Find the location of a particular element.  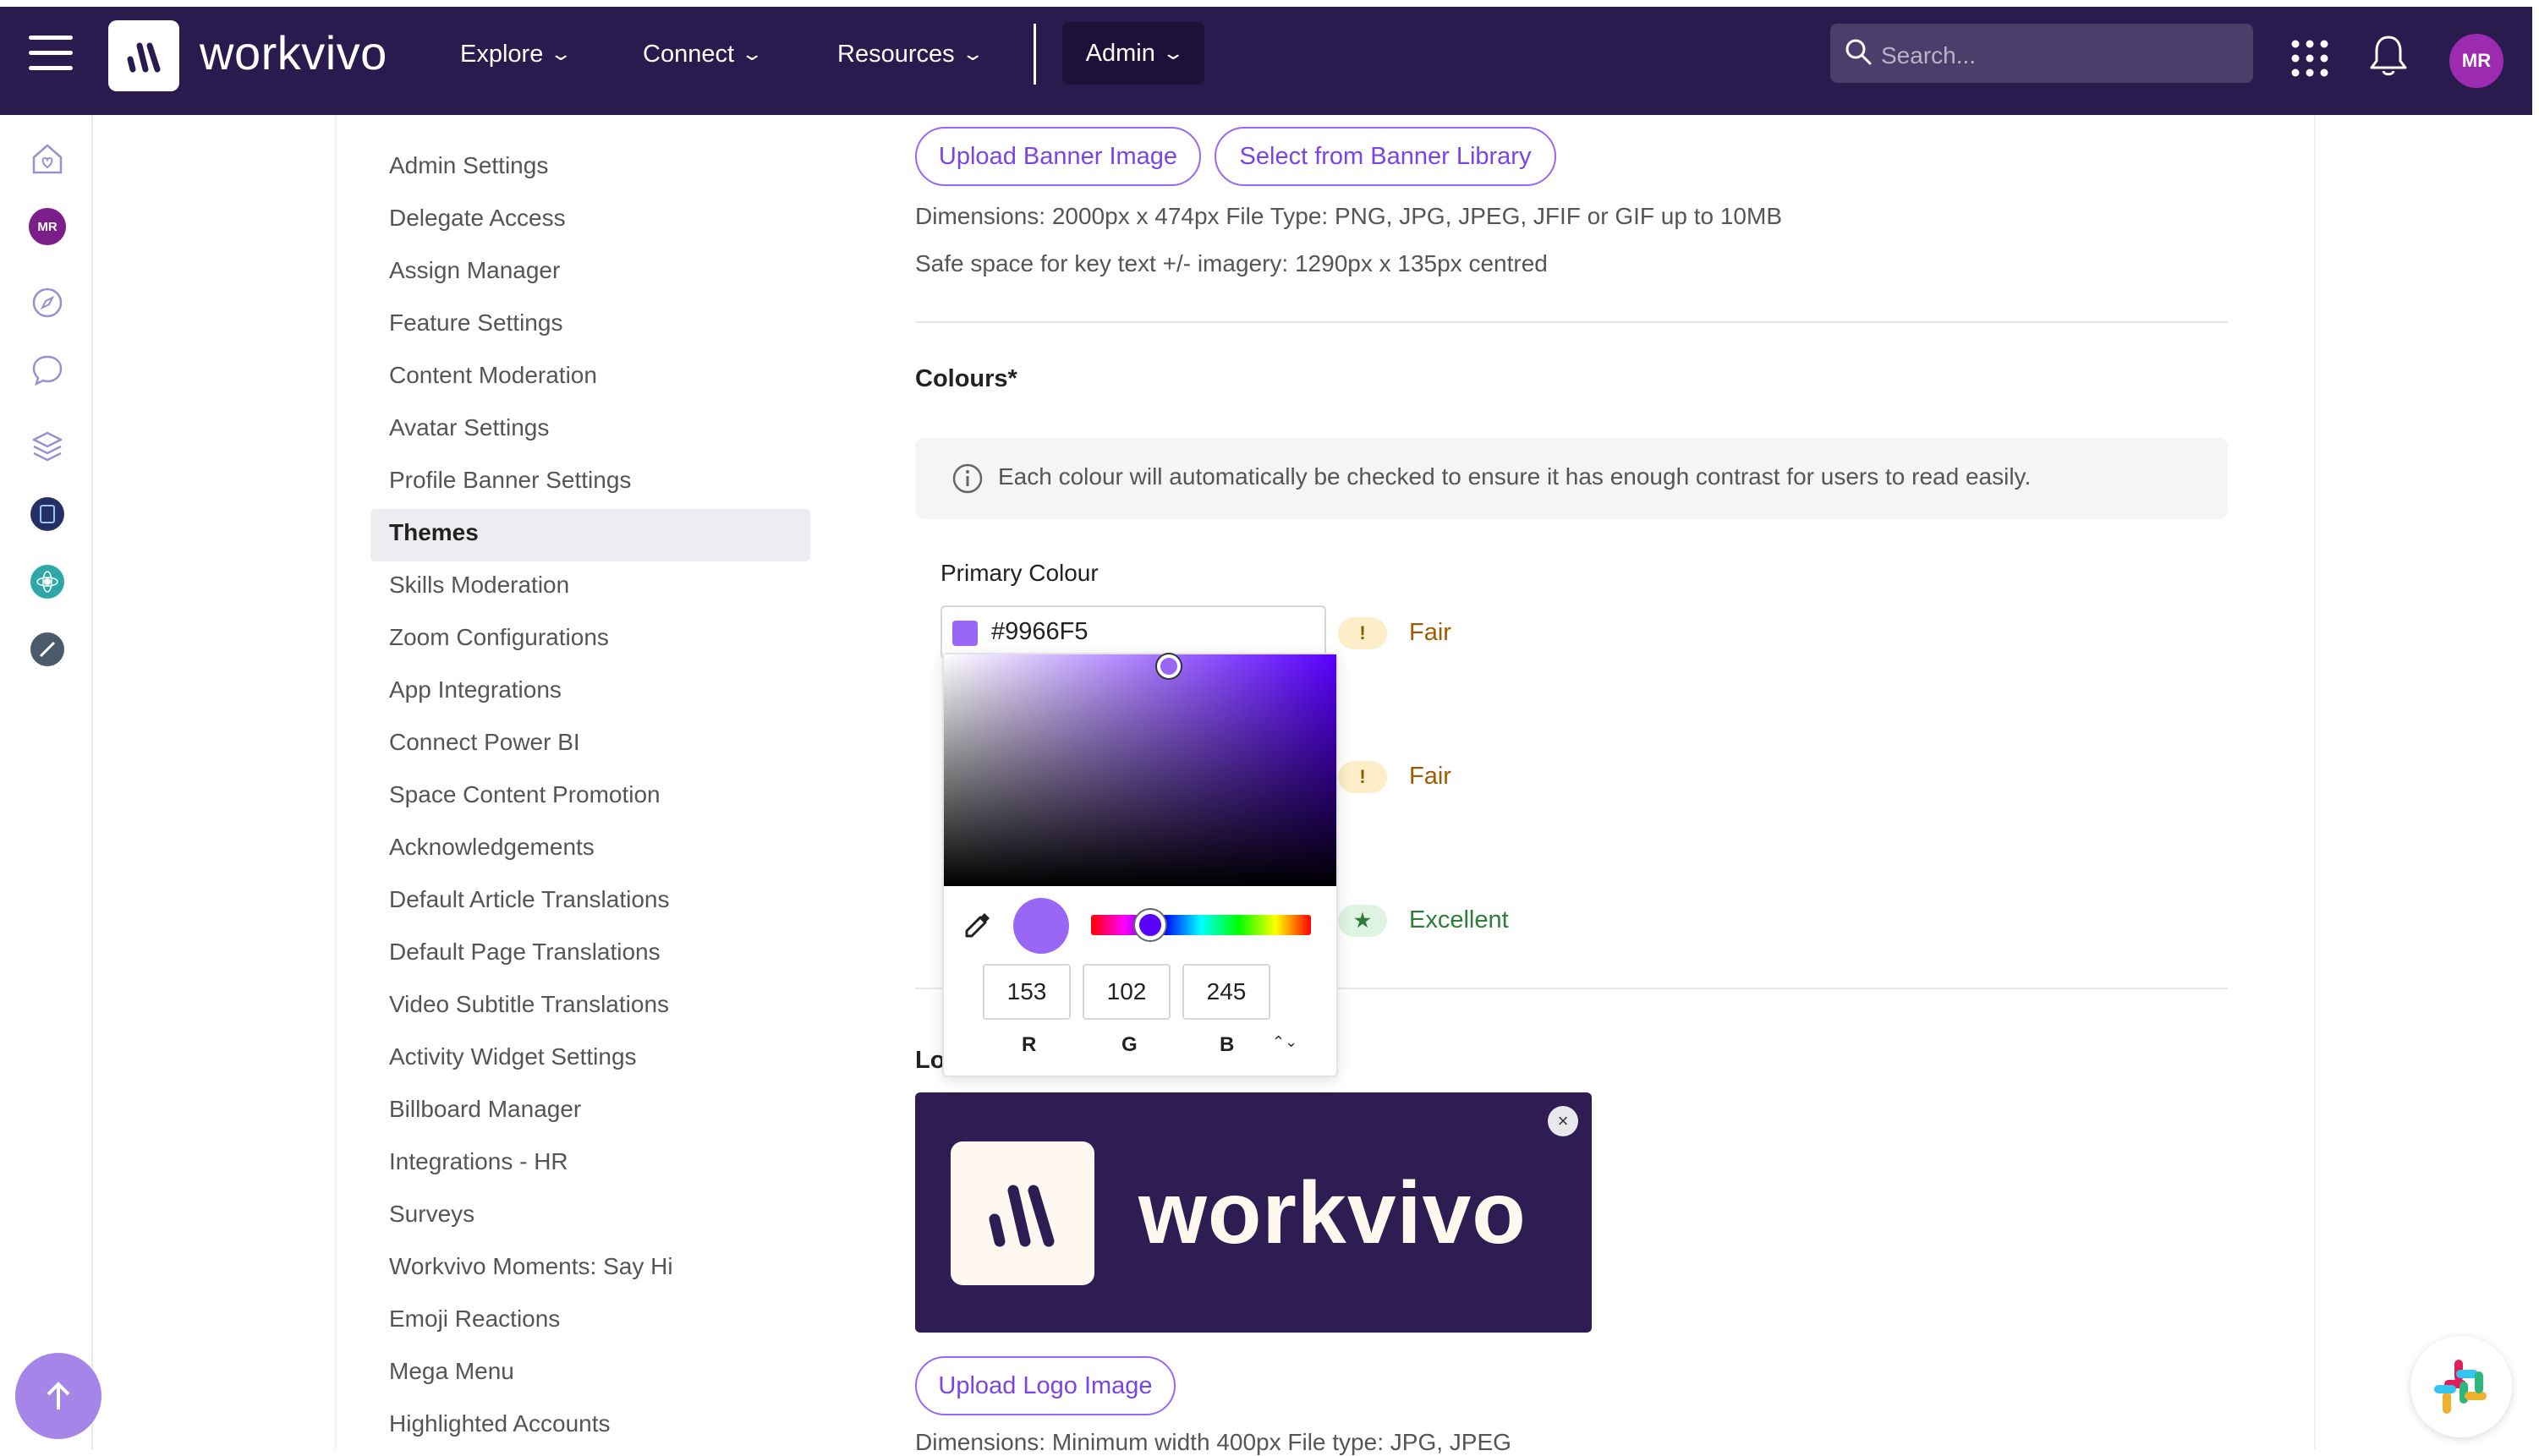

chat-bubble-icon is located at coordinates (48, 370).